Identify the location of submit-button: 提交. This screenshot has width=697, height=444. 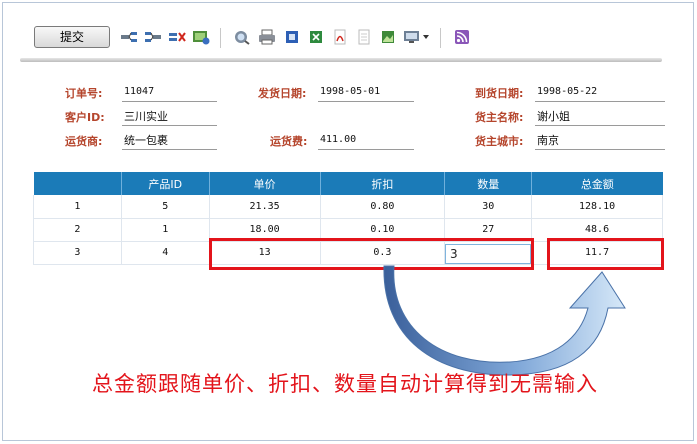
(72, 37).